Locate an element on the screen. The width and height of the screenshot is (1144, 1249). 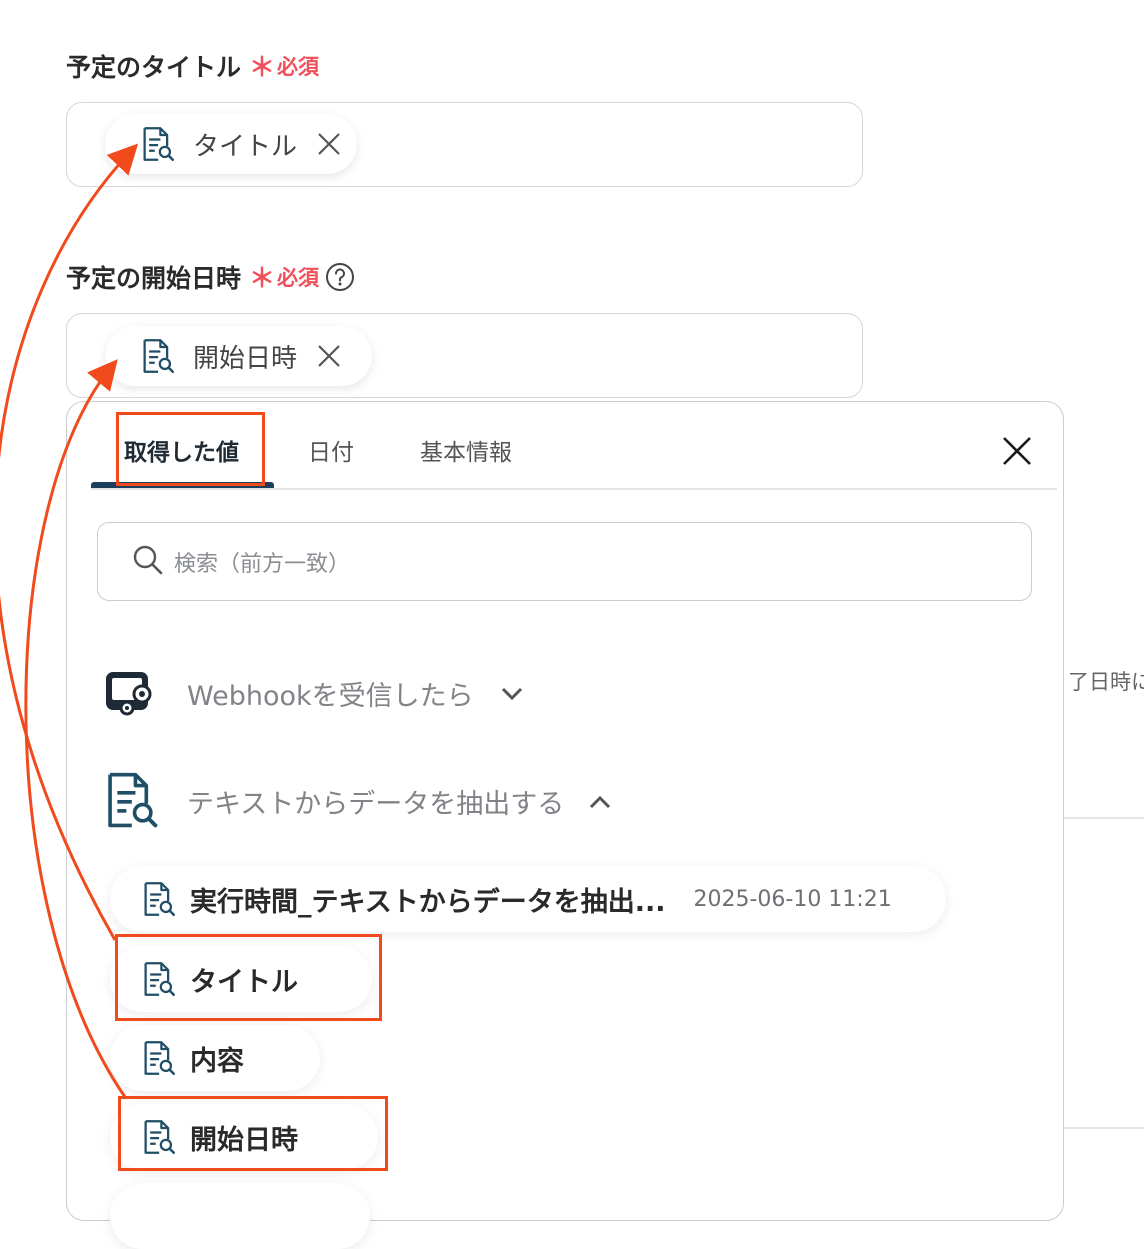
title-chip: タイトル is located at coordinates (231, 144).